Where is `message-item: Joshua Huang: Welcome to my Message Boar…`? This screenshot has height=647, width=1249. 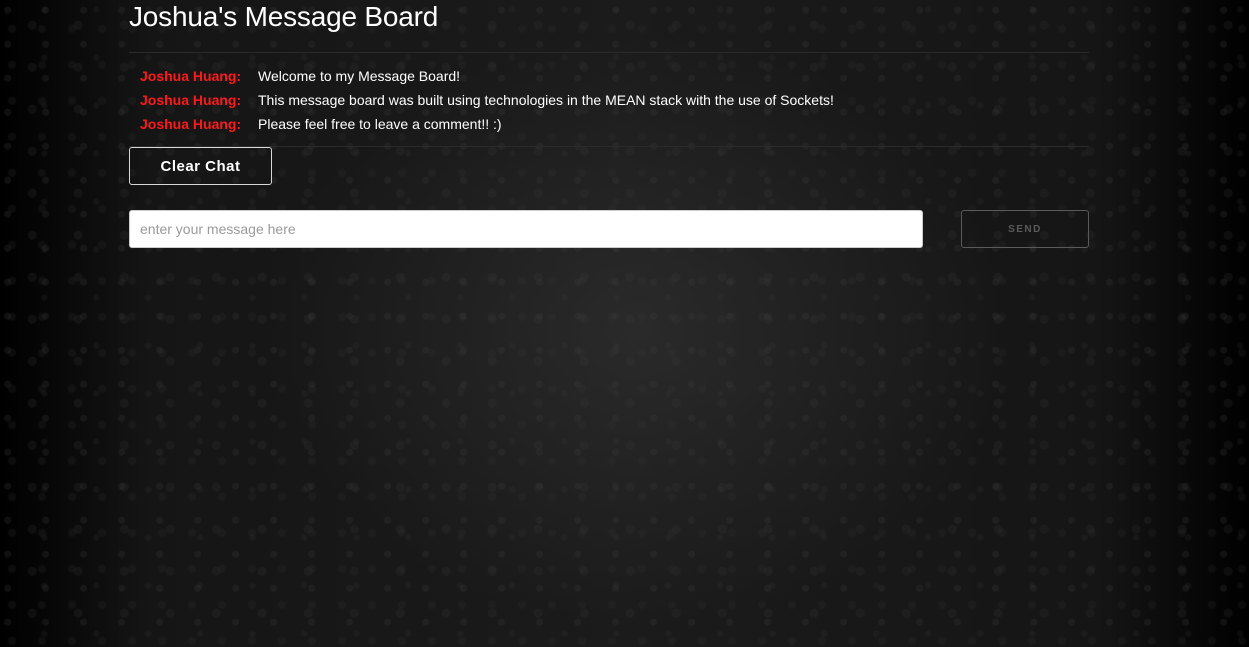
message-item: Joshua Huang: Welcome to my Message Boar… is located at coordinates (609, 78).